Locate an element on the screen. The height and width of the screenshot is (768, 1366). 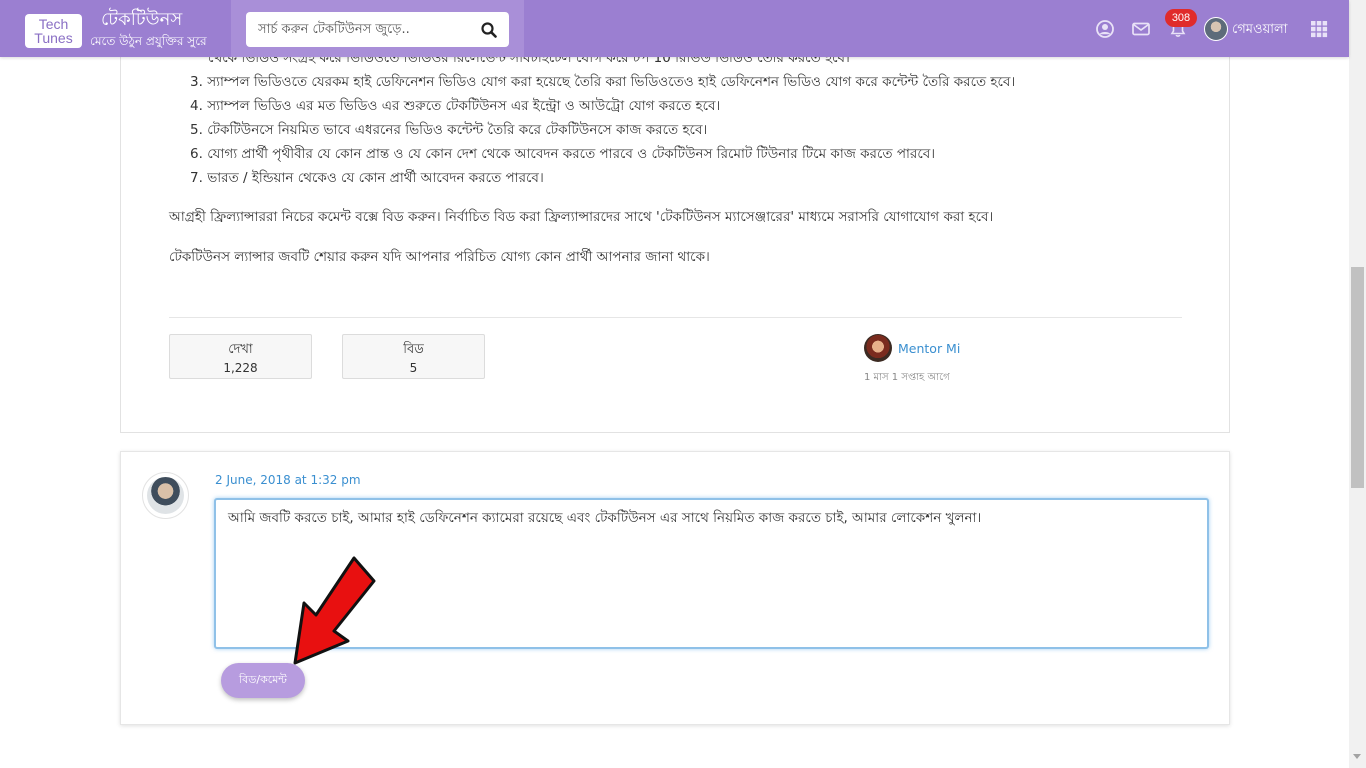
search-button is located at coordinates (488, 29).